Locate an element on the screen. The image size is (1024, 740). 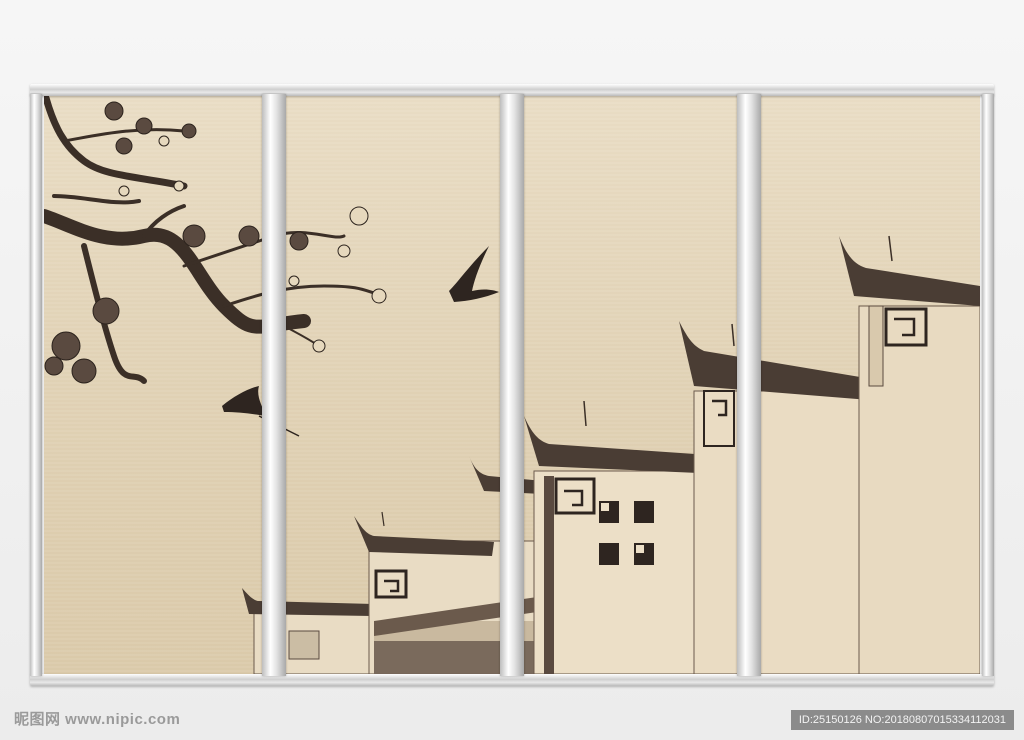
frame-right-post is located at coordinates (988, 385).